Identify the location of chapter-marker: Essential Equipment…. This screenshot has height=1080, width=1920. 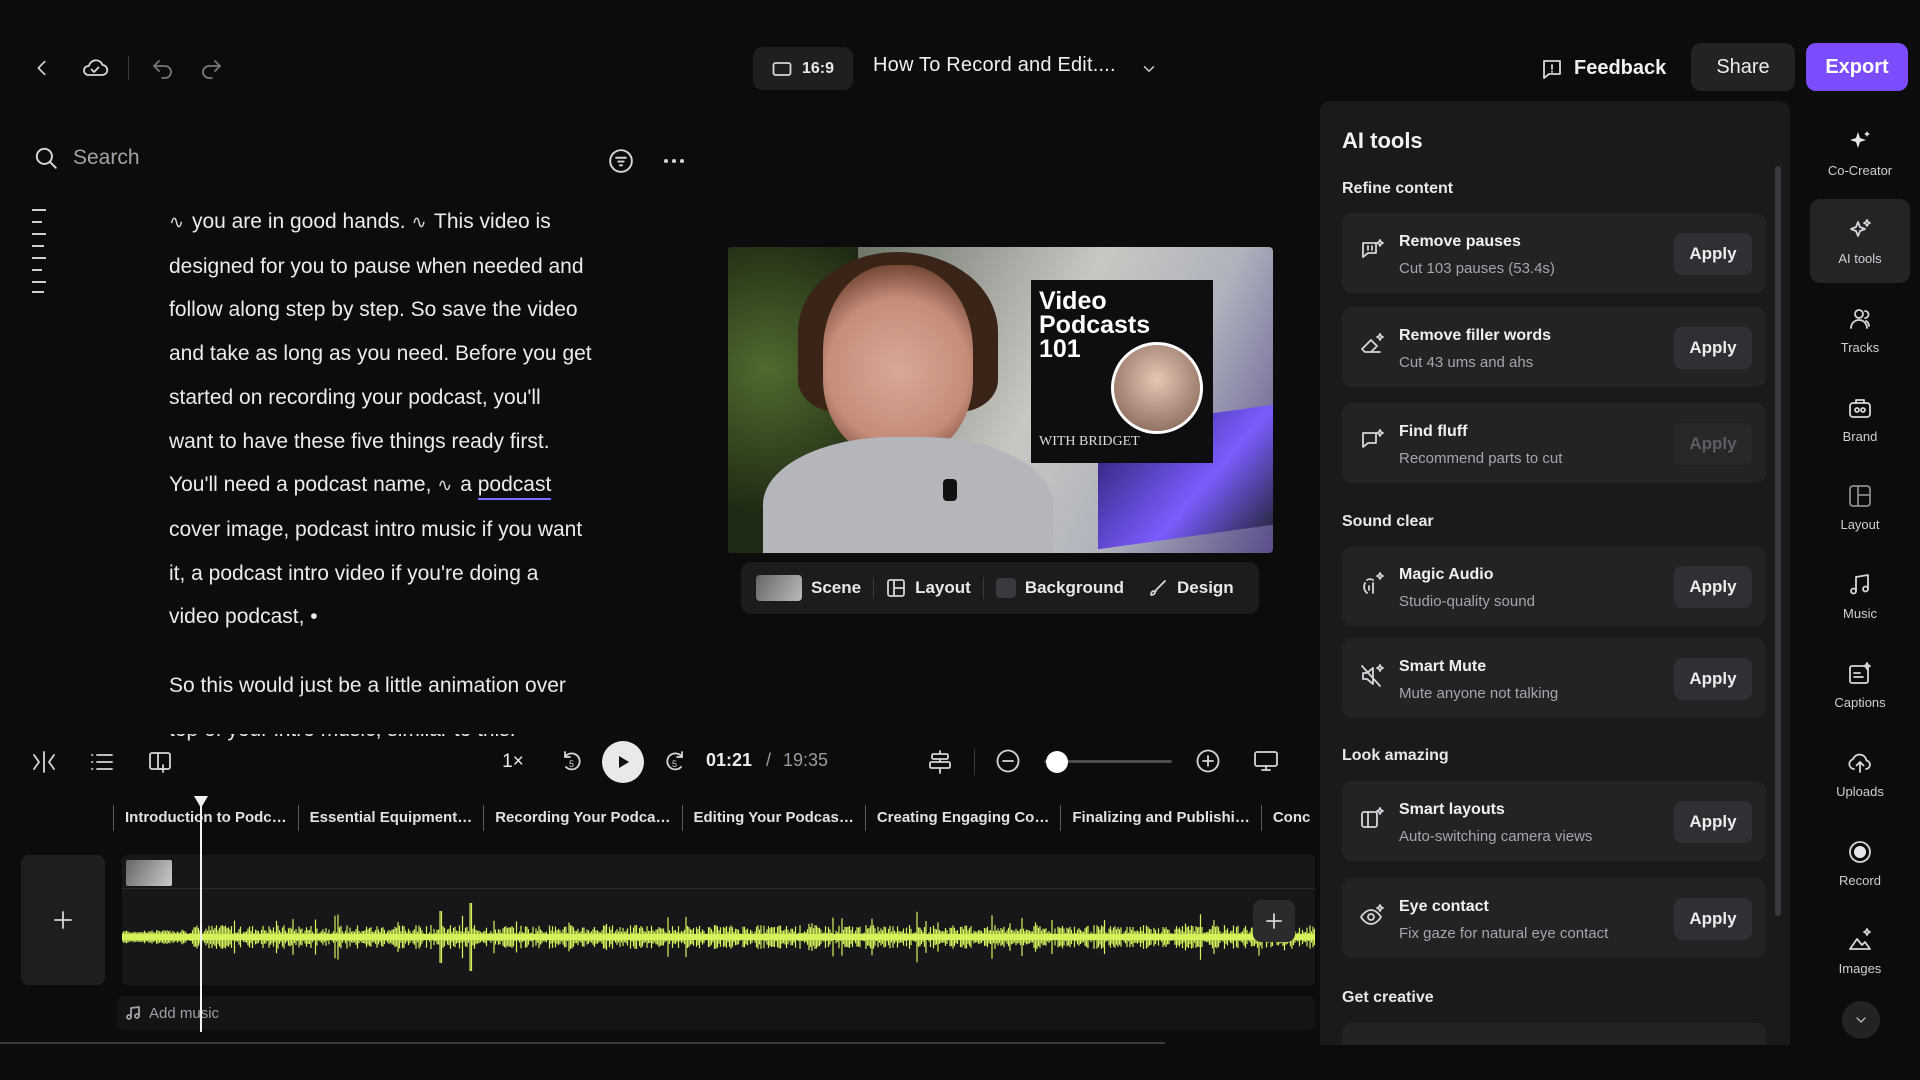
(390, 818).